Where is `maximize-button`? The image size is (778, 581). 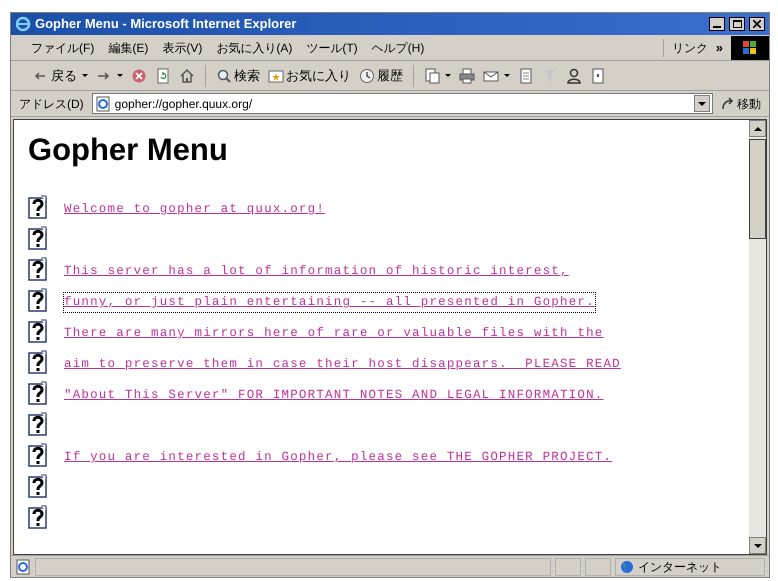
maximize-button is located at coordinates (737, 24).